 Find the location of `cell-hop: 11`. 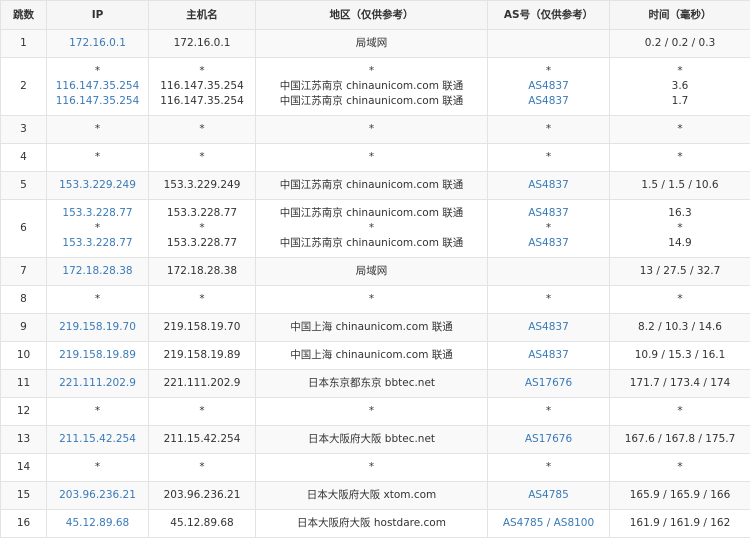

cell-hop: 11 is located at coordinates (24, 384).